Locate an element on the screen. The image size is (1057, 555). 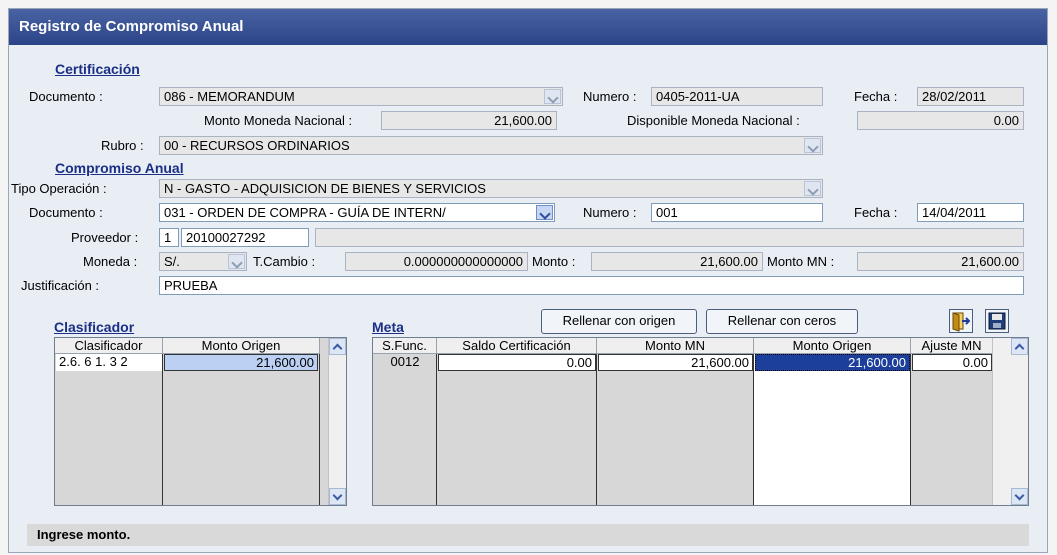
comp-moneda-value: S/. is located at coordinates (172, 261).